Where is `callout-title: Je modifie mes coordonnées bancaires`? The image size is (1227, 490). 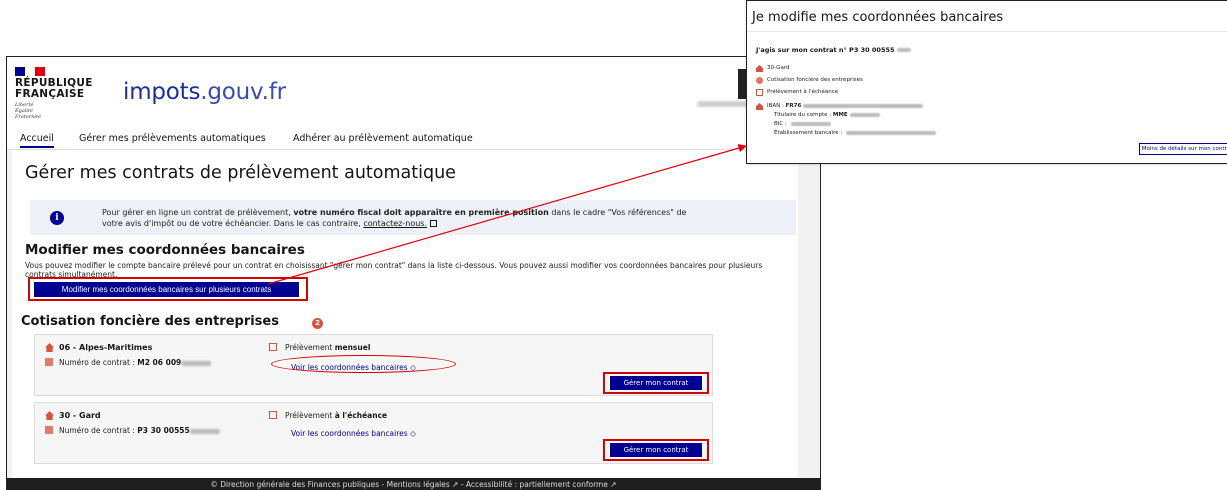
callout-title: Je modifie mes coordonnées bancaires is located at coordinates (878, 17).